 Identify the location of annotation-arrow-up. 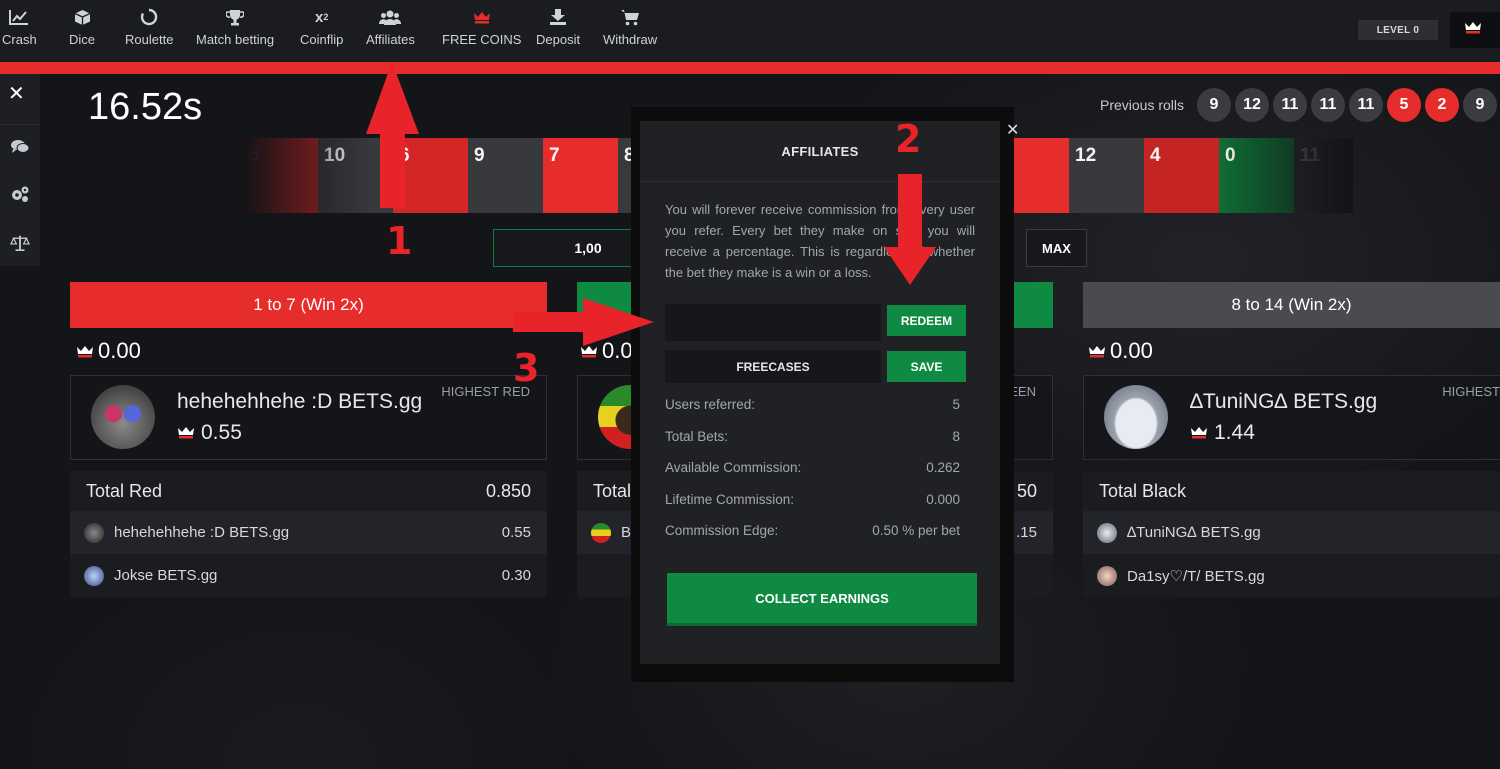
(392, 135).